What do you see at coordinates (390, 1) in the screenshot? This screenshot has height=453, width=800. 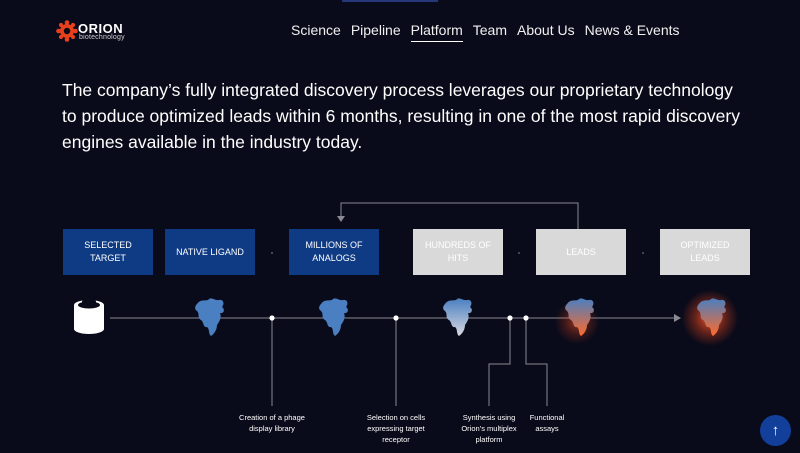 I see `top-accent-bar` at bounding box center [390, 1].